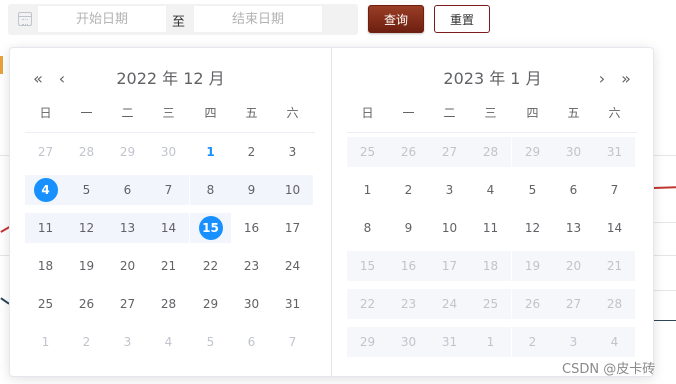  I want to click on calendar-day: 13, so click(573, 228).